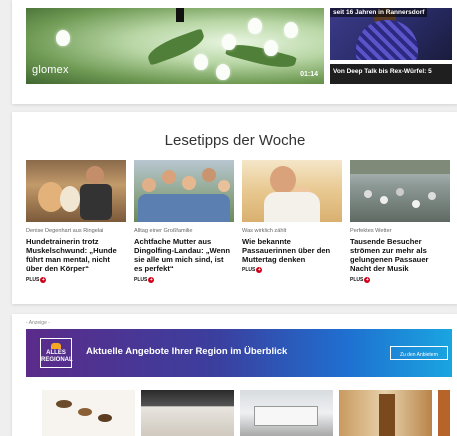 The image size is (457, 436). What do you see at coordinates (286, 416) in the screenshot?
I see `bed-shape` at bounding box center [286, 416].